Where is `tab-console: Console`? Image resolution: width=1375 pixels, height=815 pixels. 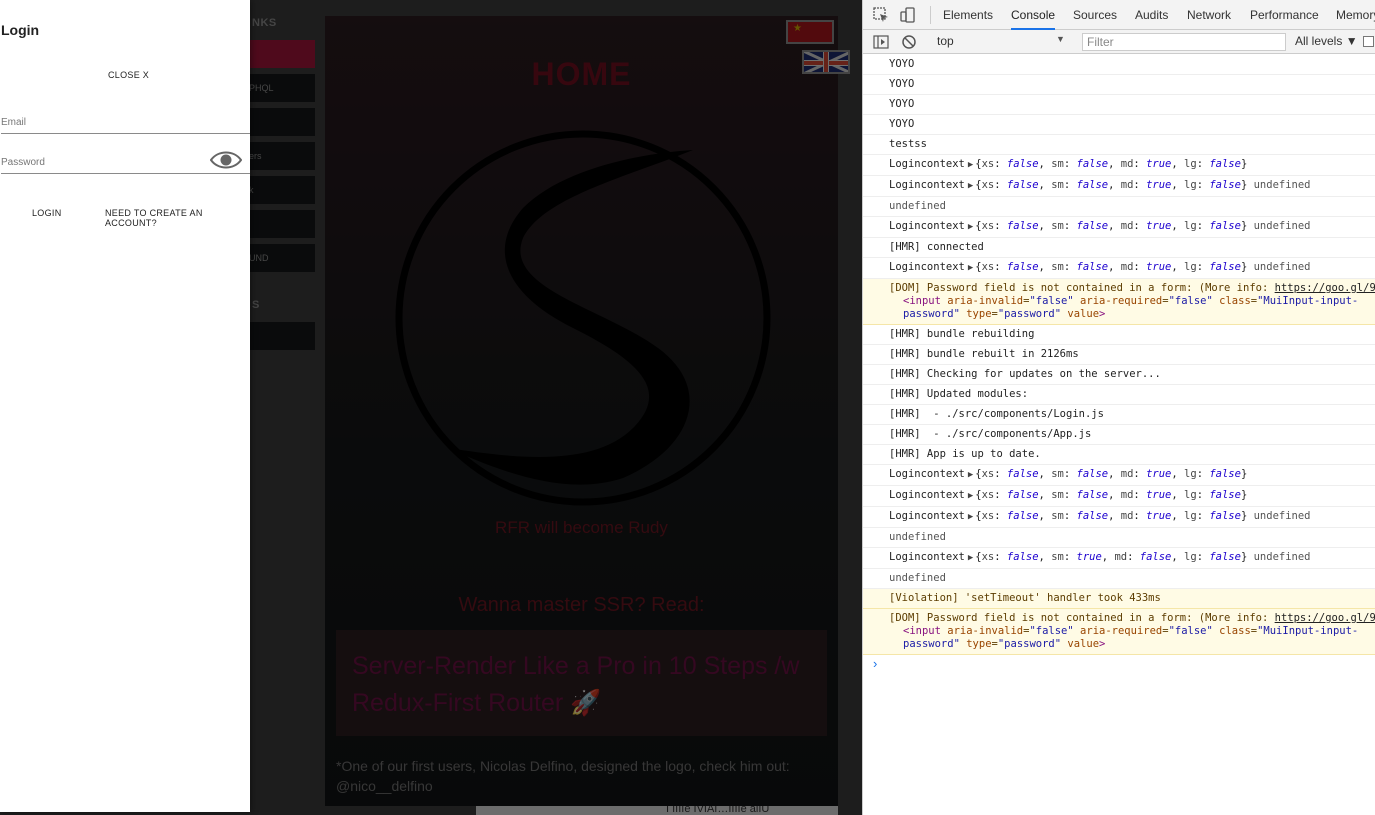 tab-console: Console is located at coordinates (1033, 15).